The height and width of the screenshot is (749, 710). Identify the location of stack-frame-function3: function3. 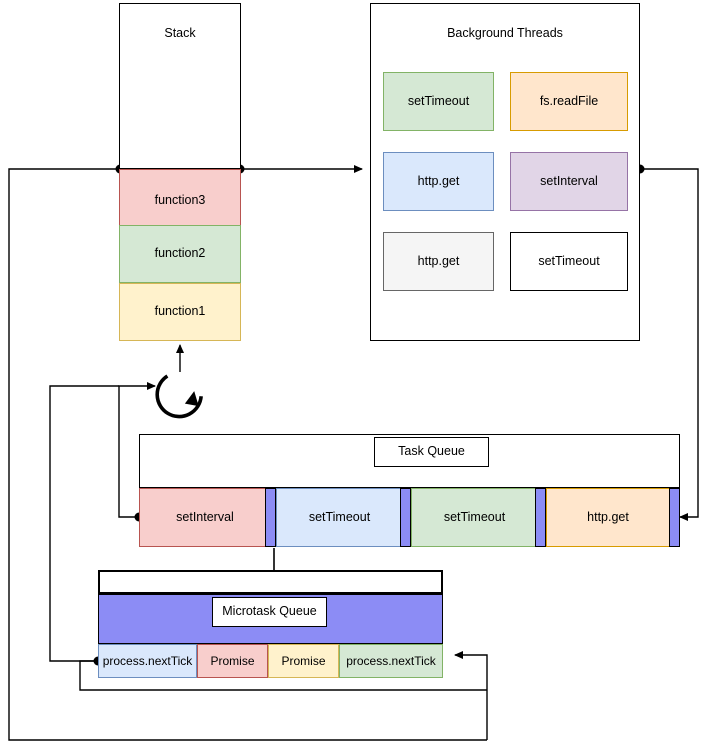
(180, 200).